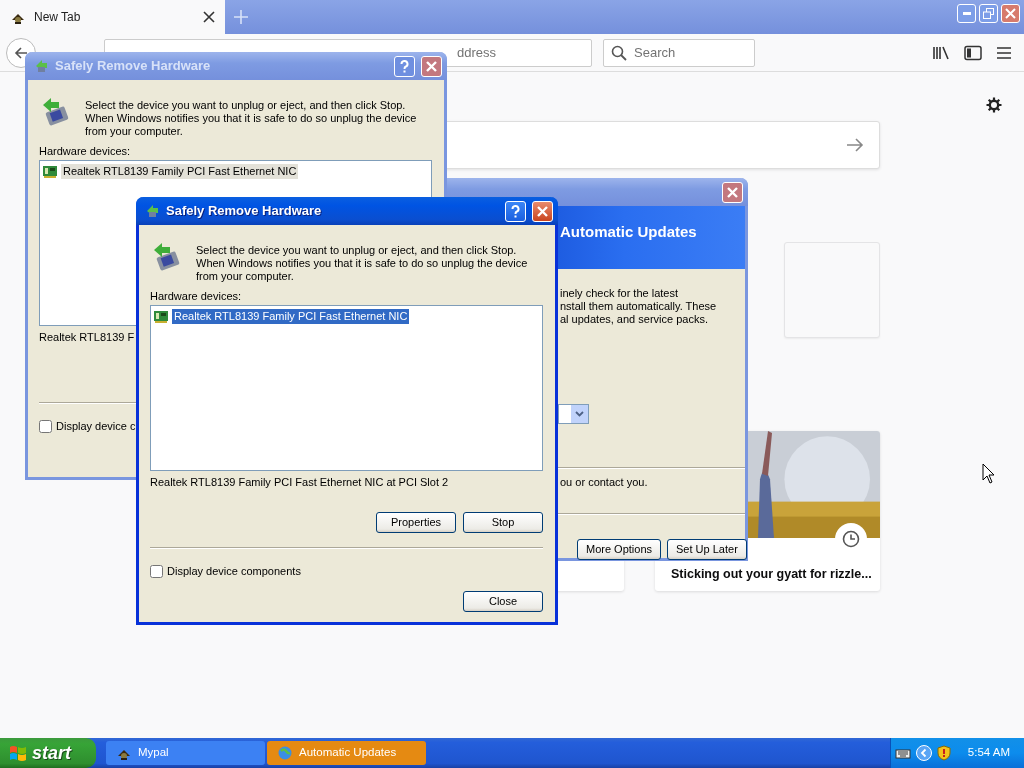 The width and height of the screenshot is (1024, 768). Describe the element at coordinates (619, 293) in the screenshot. I see `description-line: inely check for the latest` at that location.